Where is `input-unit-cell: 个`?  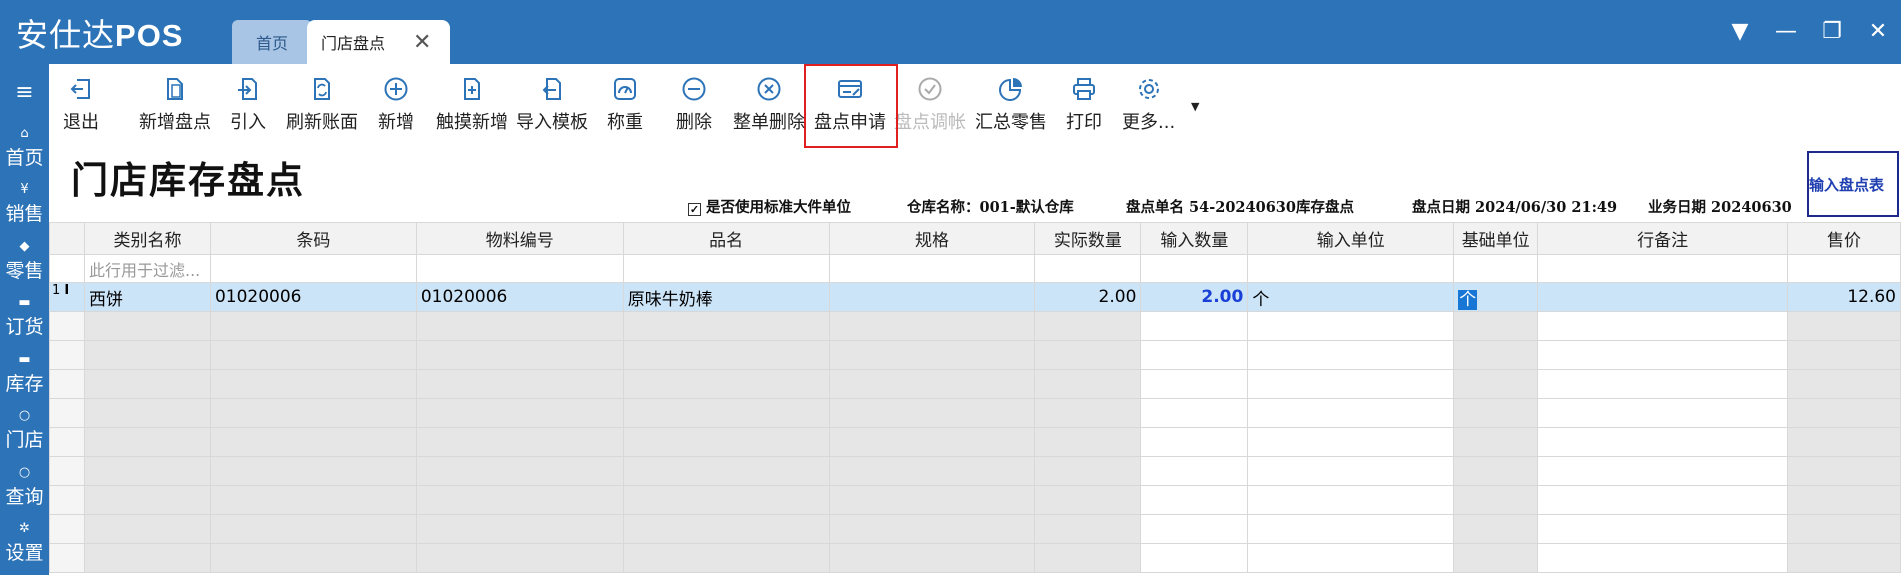 input-unit-cell: 个 is located at coordinates (1351, 297).